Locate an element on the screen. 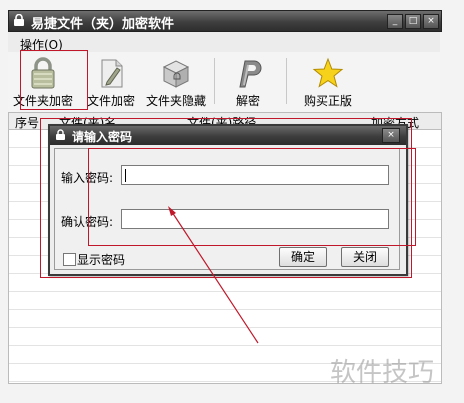 This screenshot has height=403, width=464. password-label: 输入密码: is located at coordinates (87, 178).